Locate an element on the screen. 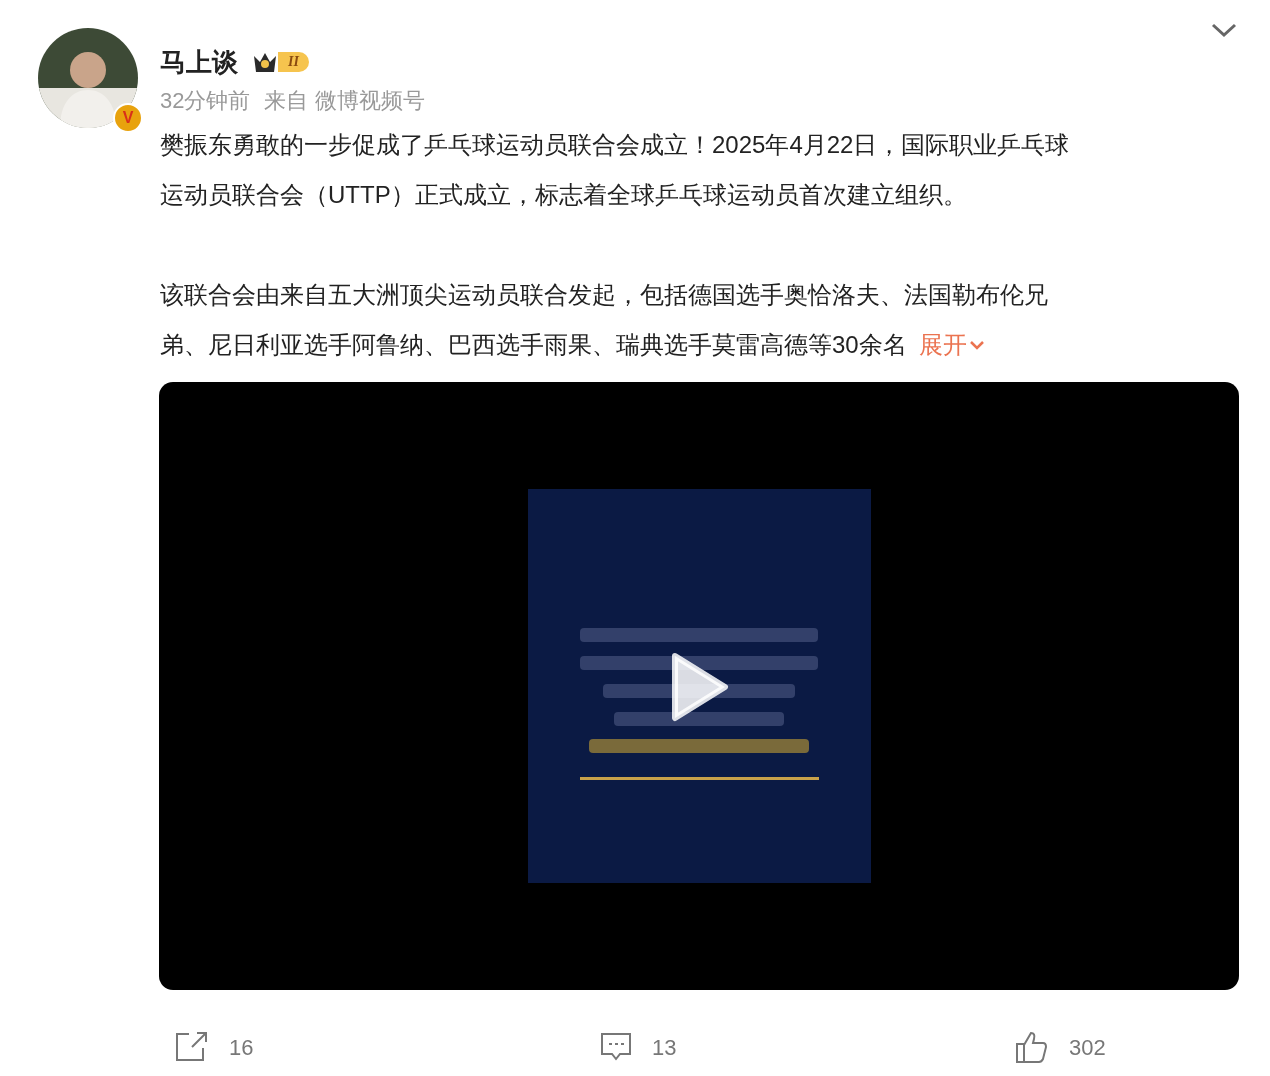 Image resolution: width=1270 pixels, height=1076 pixels. comment-count: 13 is located at coordinates (664, 1047).